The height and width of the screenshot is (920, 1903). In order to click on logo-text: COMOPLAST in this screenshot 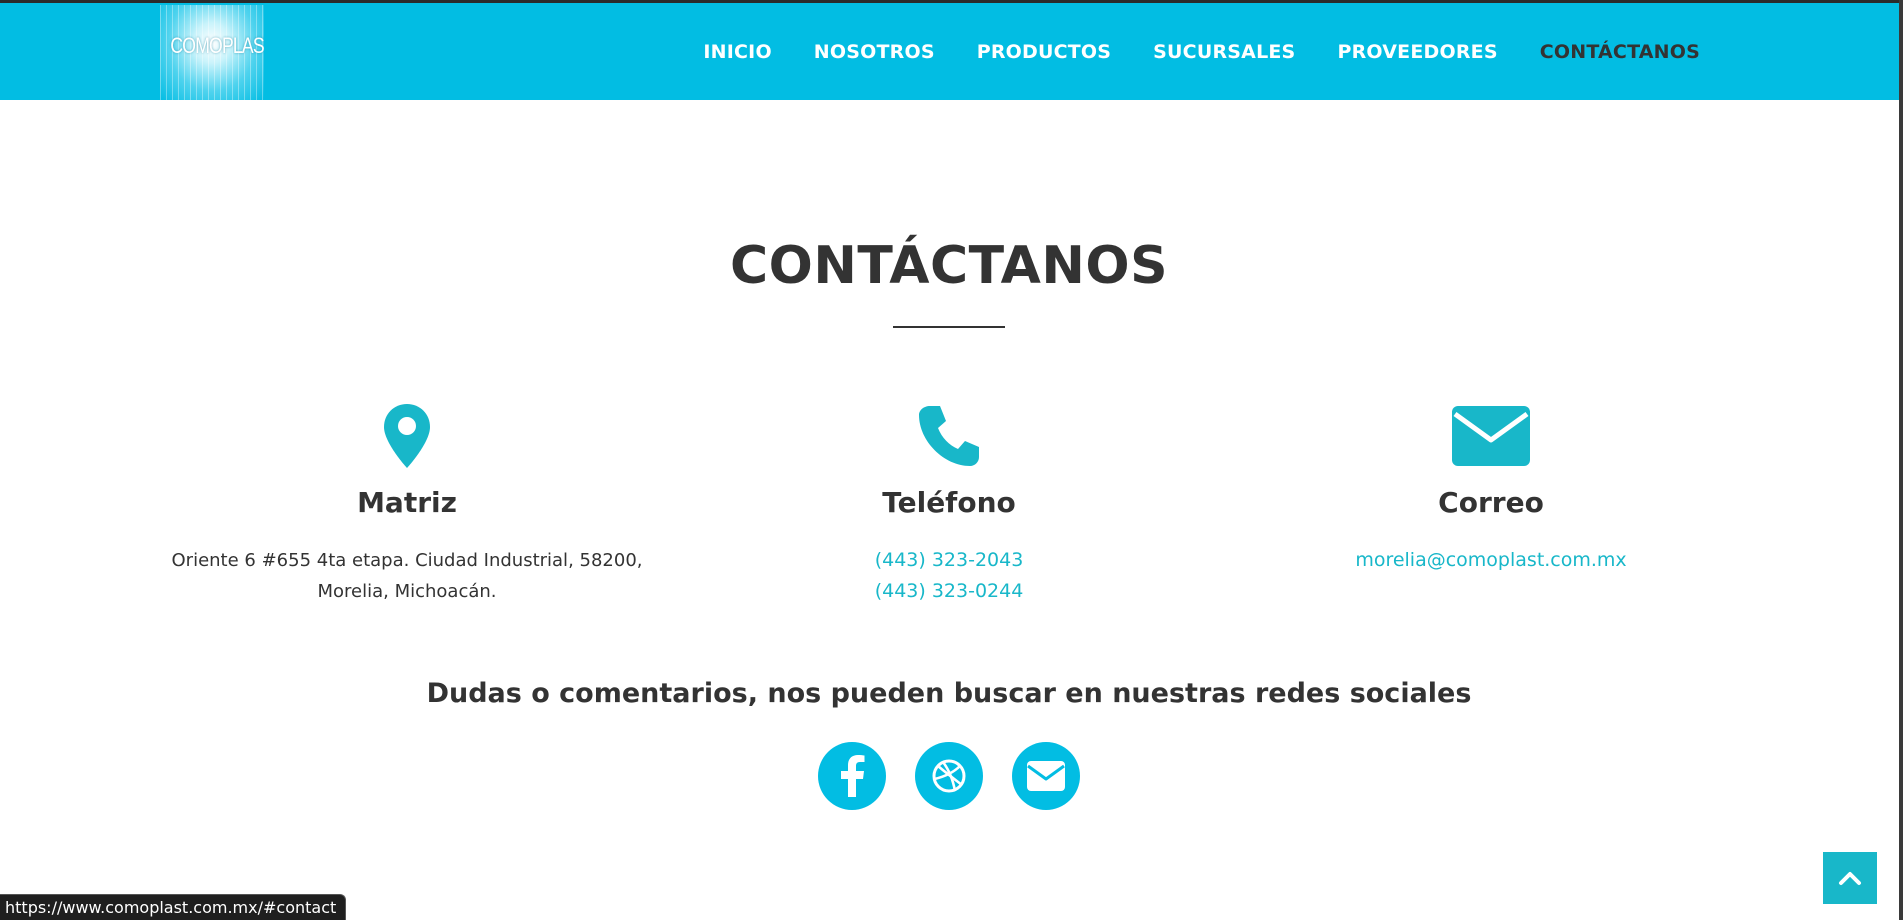, I will do `click(217, 45)`.